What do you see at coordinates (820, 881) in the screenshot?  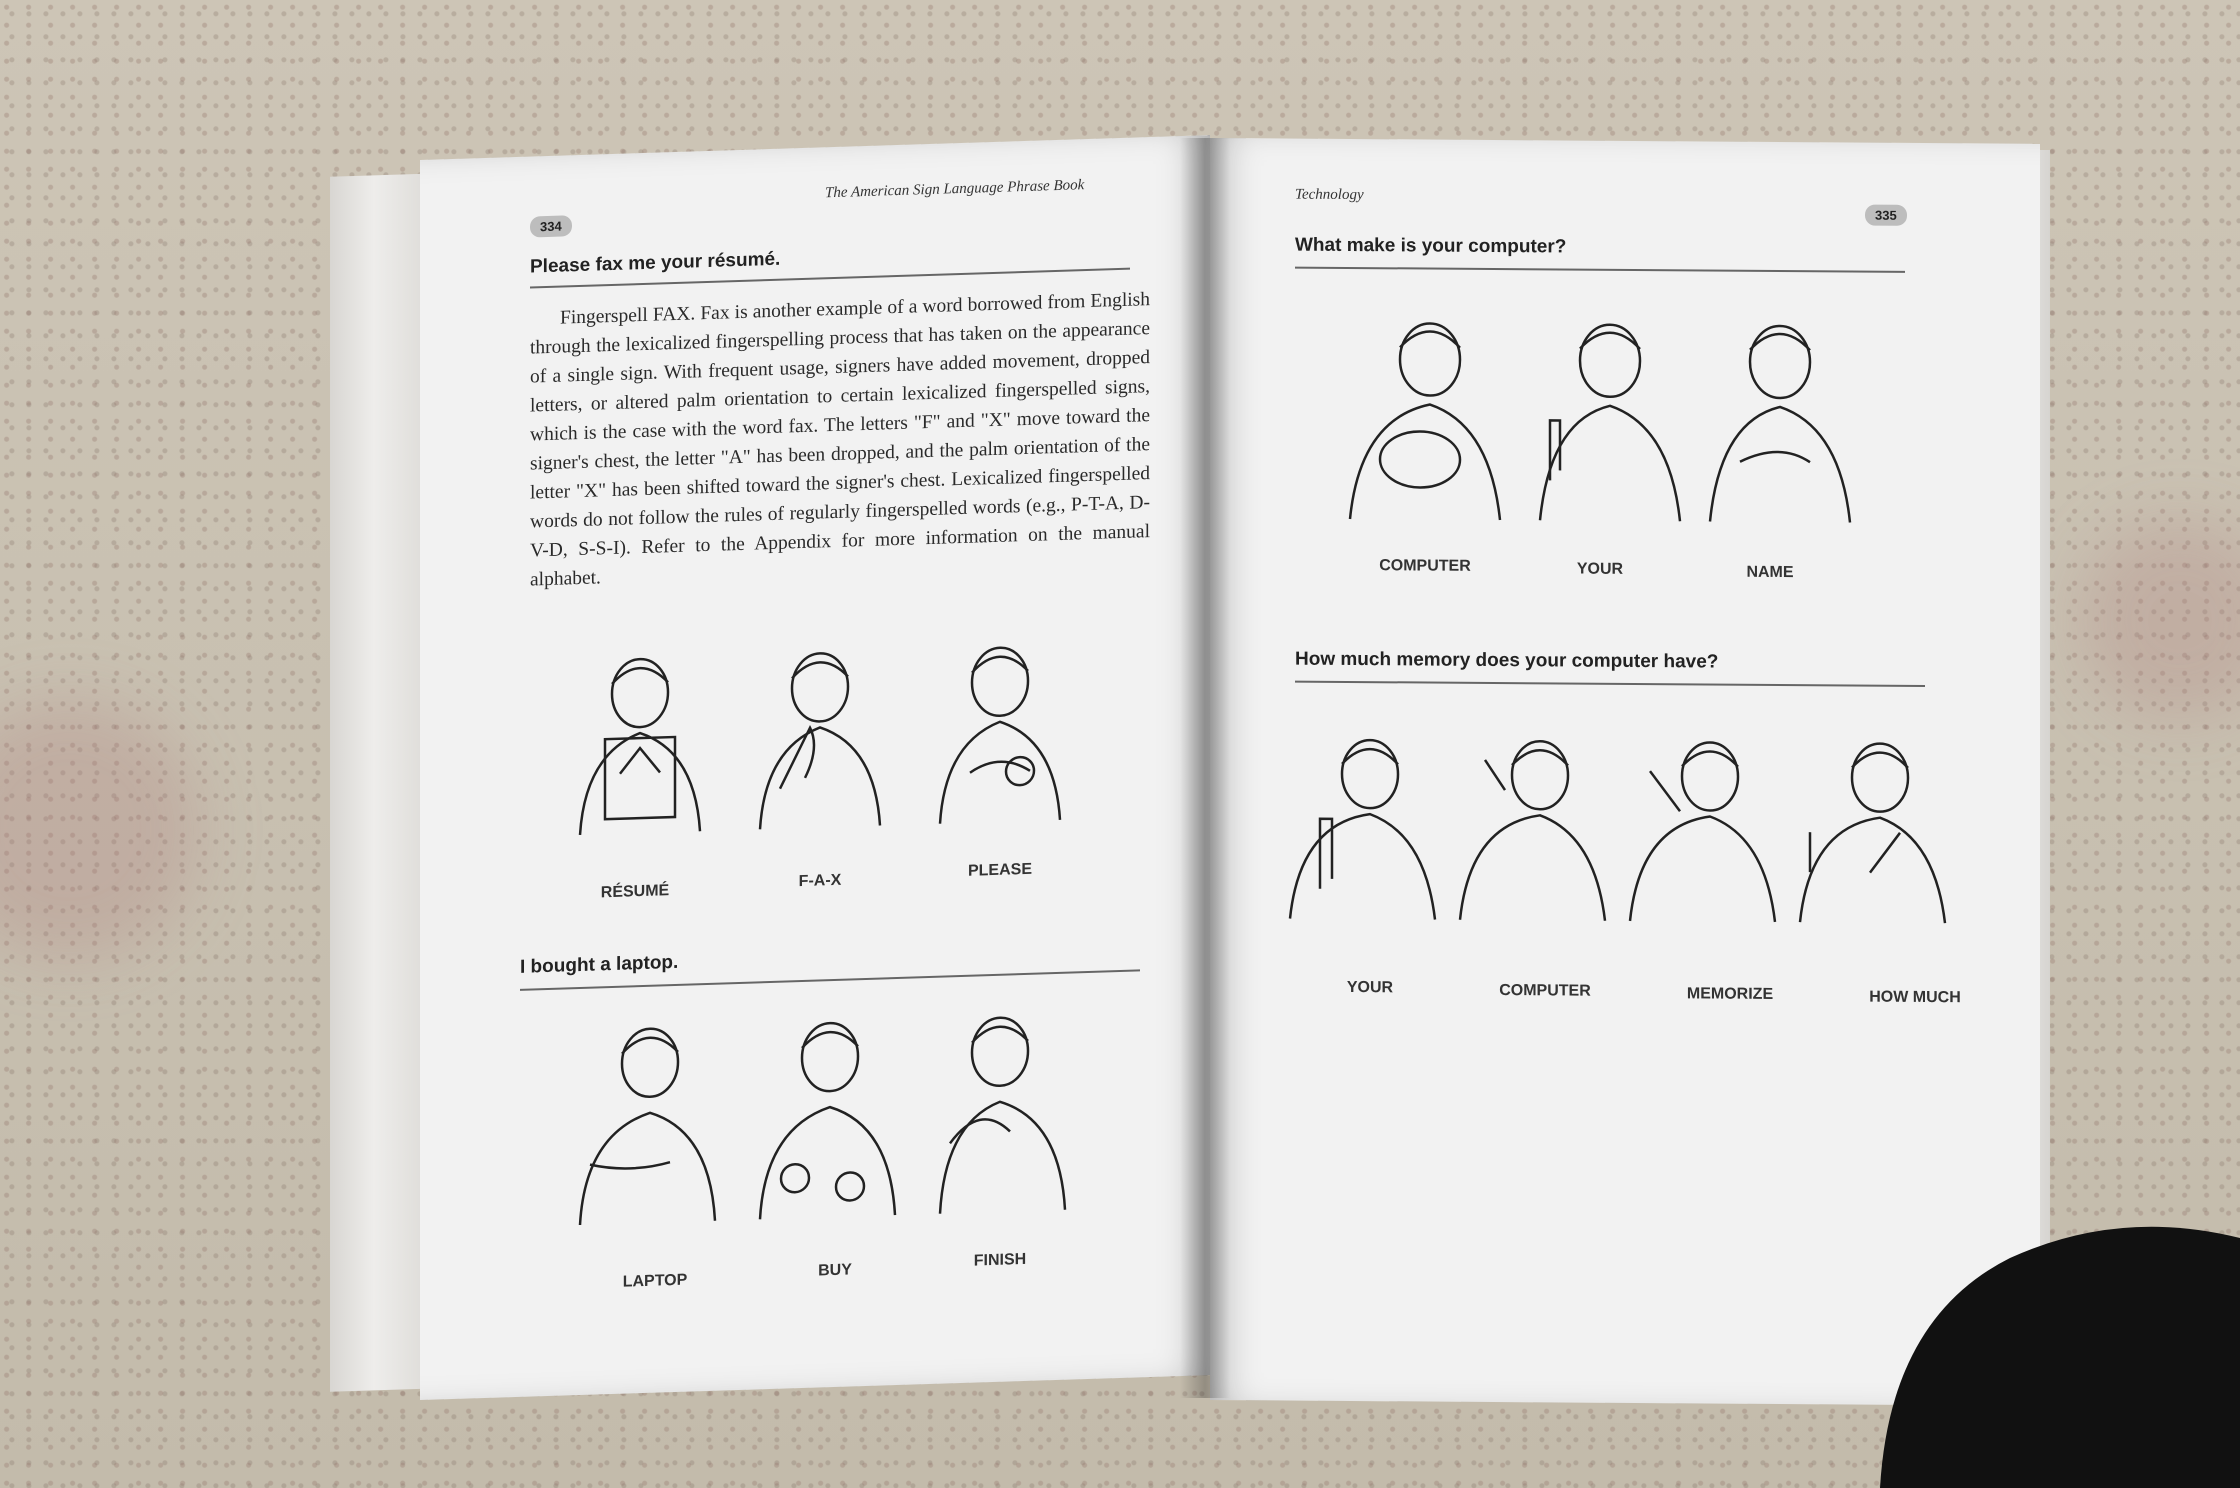 I see `sign-caption: F-A-X` at bounding box center [820, 881].